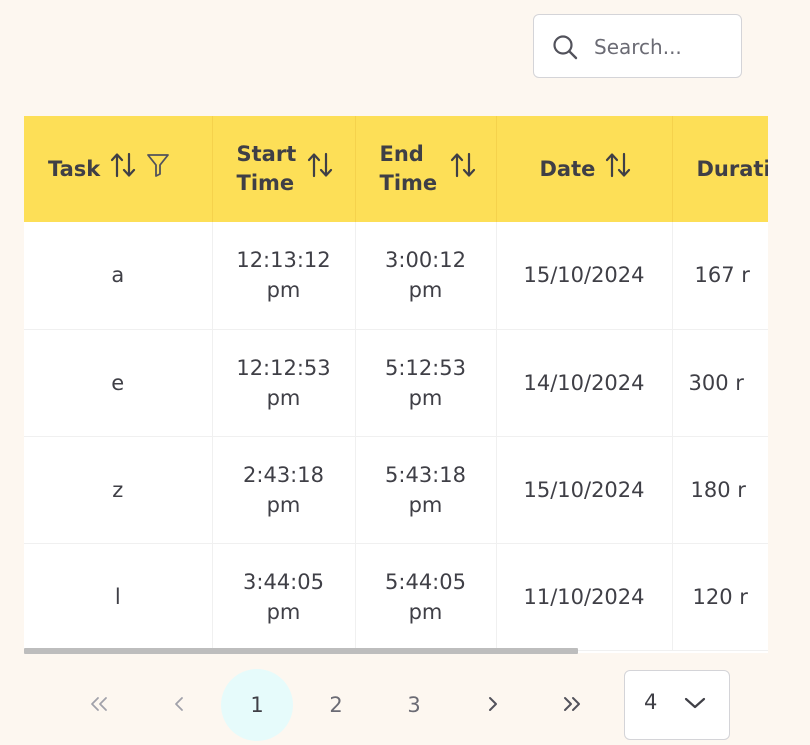 The height and width of the screenshot is (745, 810). I want to click on cell-end-time-text: 5:12:53 pm, so click(425, 382).